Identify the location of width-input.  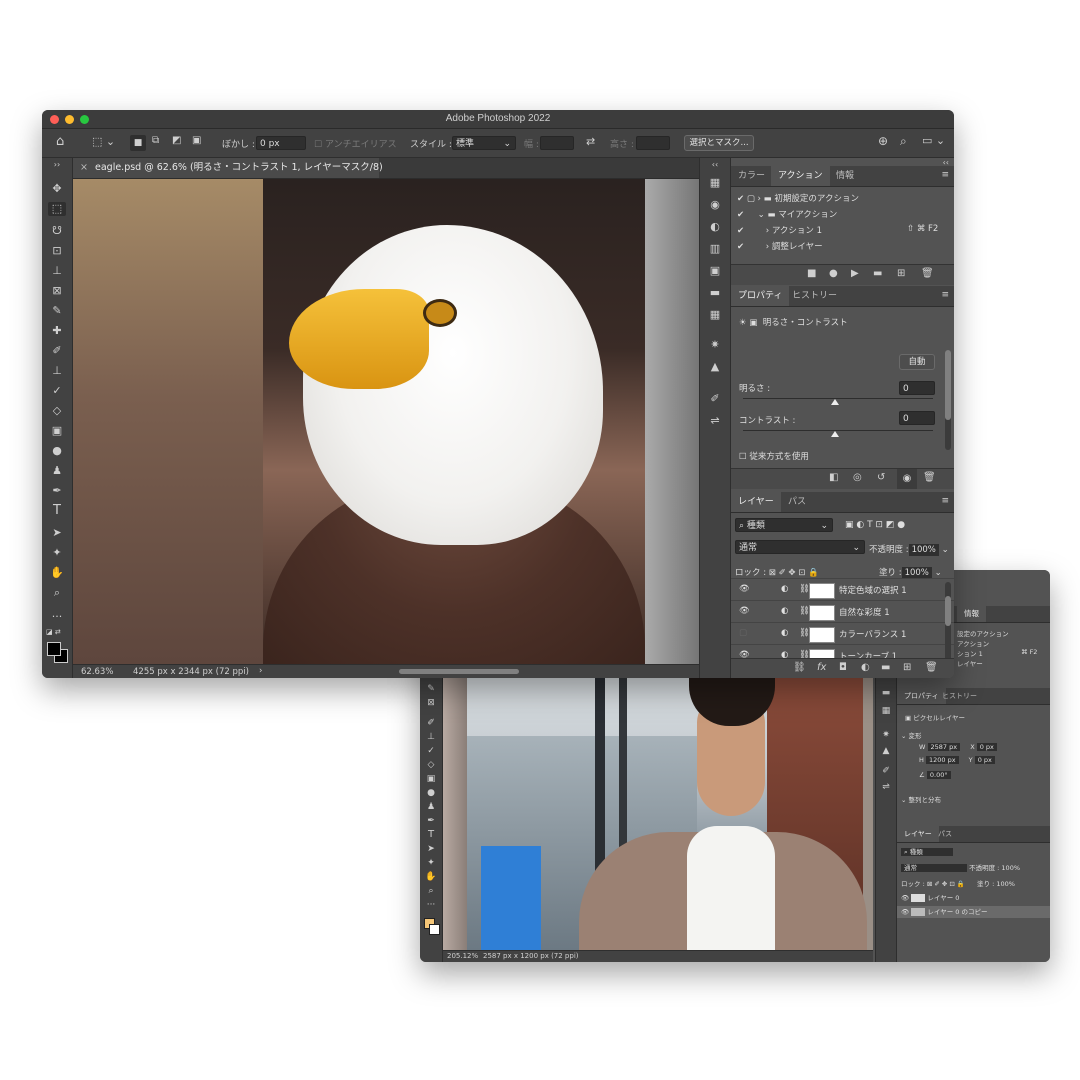
(557, 143).